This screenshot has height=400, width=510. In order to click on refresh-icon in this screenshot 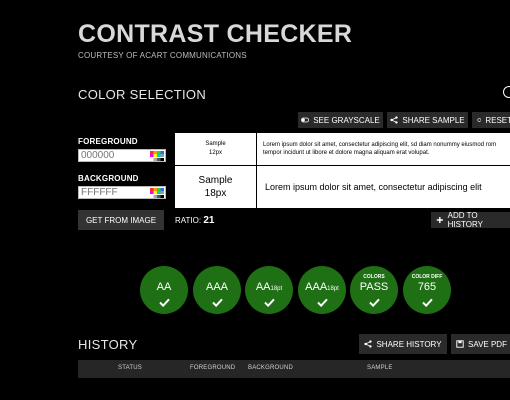, I will do `click(479, 120)`.